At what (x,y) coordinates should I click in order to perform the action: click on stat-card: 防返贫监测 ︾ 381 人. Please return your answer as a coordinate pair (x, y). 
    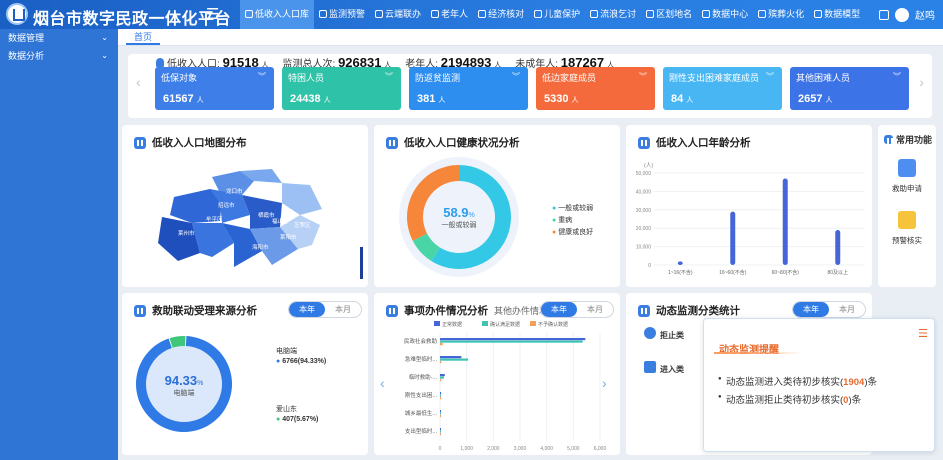
    Looking at the image, I should click on (468, 88).